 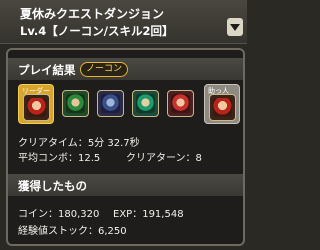 I want to click on clear-time-stat: クリアタイム：5分 32.7秒, so click(x=79, y=141).